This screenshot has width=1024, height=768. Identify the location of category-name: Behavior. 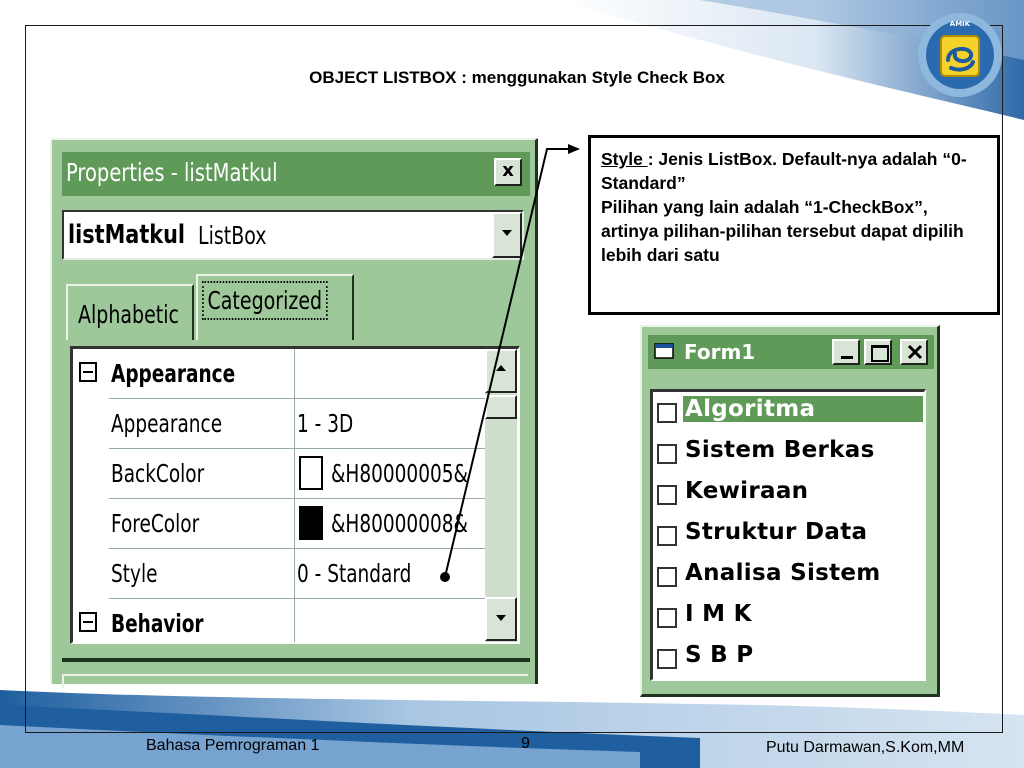
(157, 623).